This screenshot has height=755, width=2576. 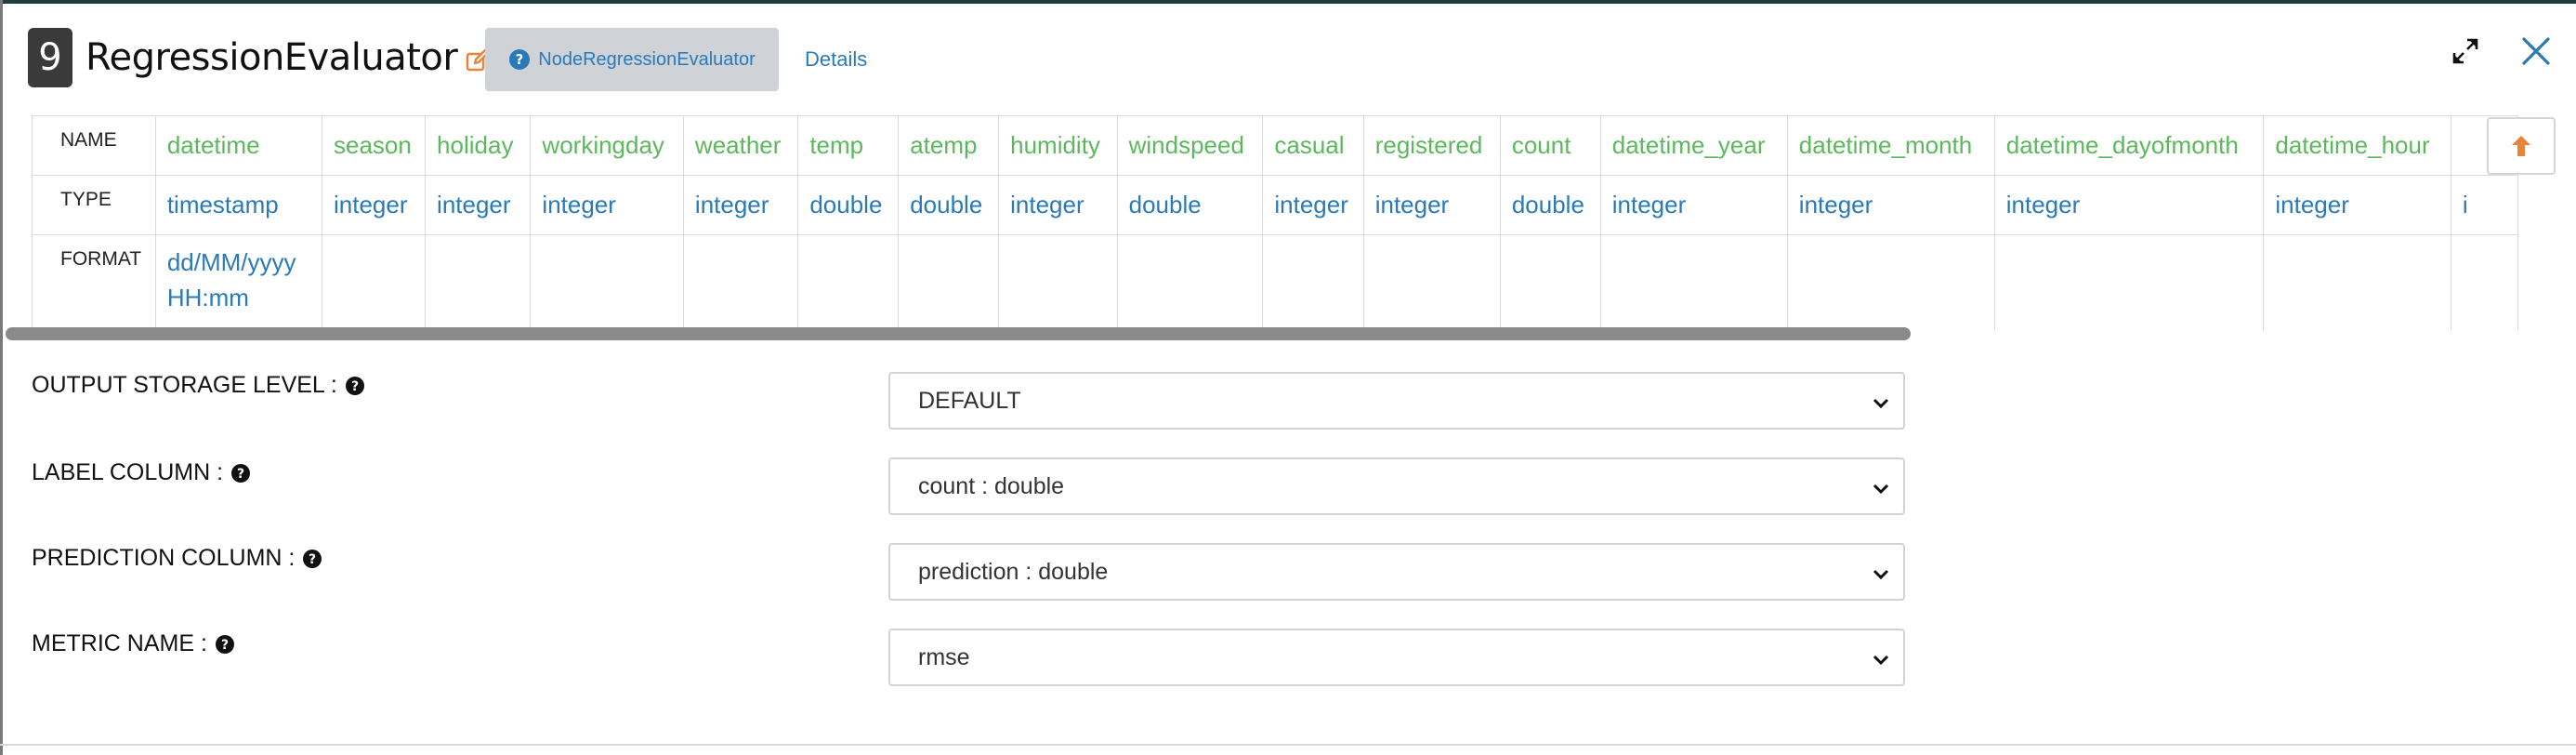 What do you see at coordinates (94, 282) in the screenshot?
I see `row-label-format: FORMAT` at bounding box center [94, 282].